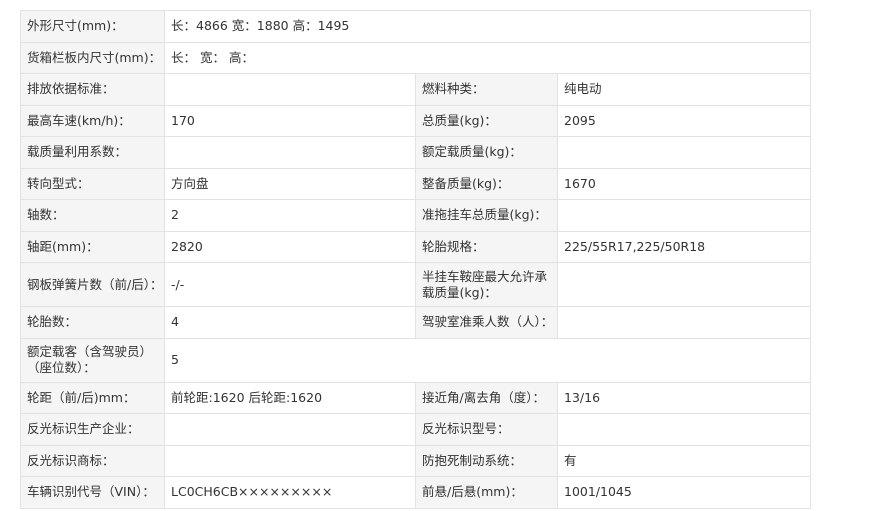  I want to click on spec-value: 13/16, so click(684, 397).